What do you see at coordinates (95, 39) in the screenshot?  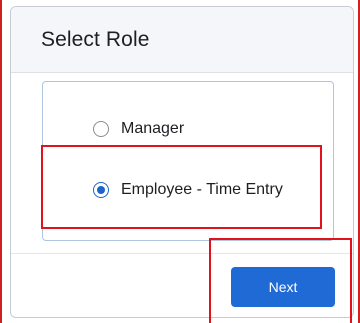 I see `dialog-title: Select Role` at bounding box center [95, 39].